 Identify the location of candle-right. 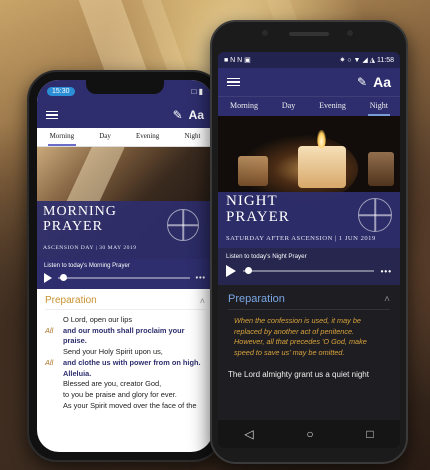
(381, 169).